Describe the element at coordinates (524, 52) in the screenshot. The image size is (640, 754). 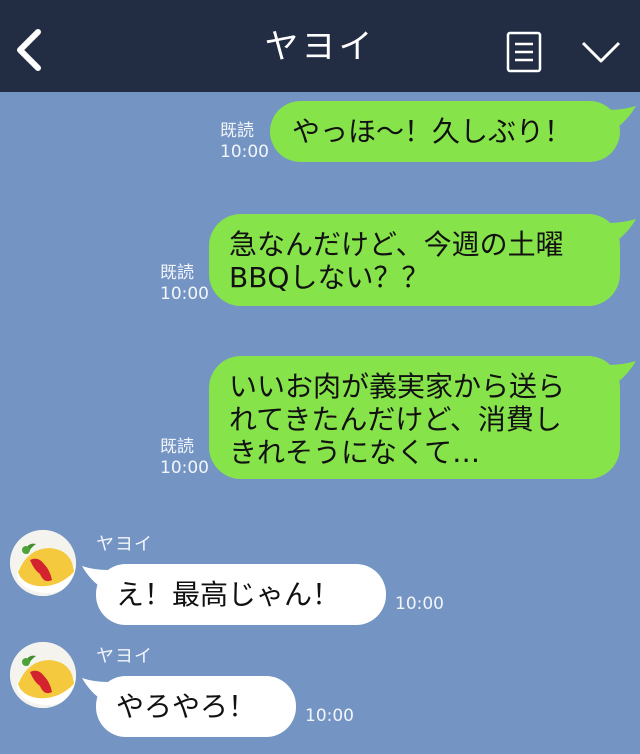
I see `notes-icon` at that location.